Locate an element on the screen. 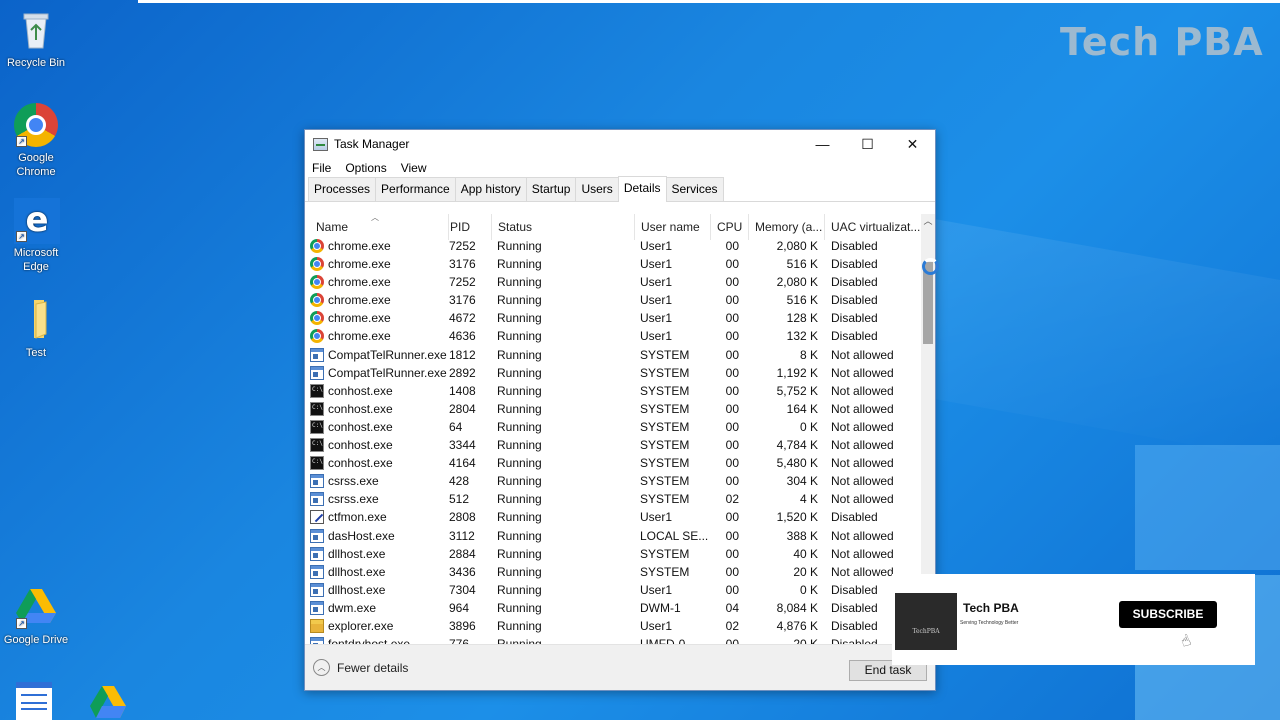 The height and width of the screenshot is (720, 1280). desktop-icon-test-folder: Test is located at coordinates (36, 329).